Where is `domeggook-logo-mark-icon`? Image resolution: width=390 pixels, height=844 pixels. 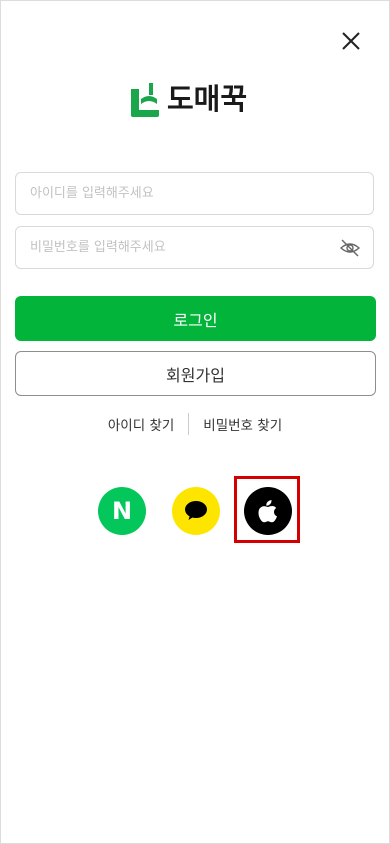 domeggook-logo-mark-icon is located at coordinates (145, 100).